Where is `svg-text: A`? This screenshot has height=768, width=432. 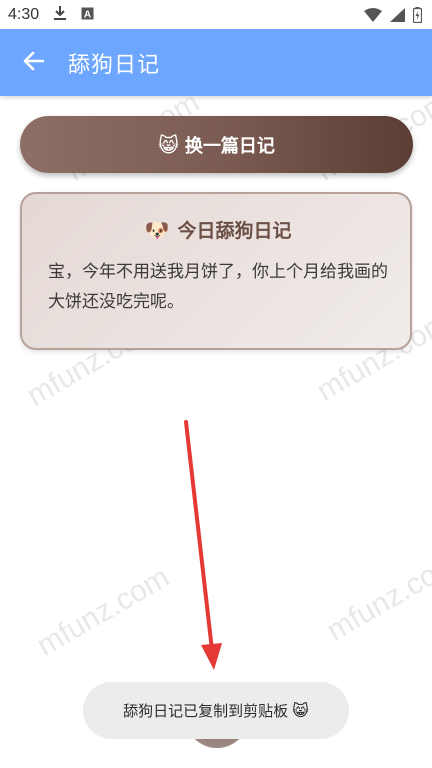 svg-text: A is located at coordinates (87, 14).